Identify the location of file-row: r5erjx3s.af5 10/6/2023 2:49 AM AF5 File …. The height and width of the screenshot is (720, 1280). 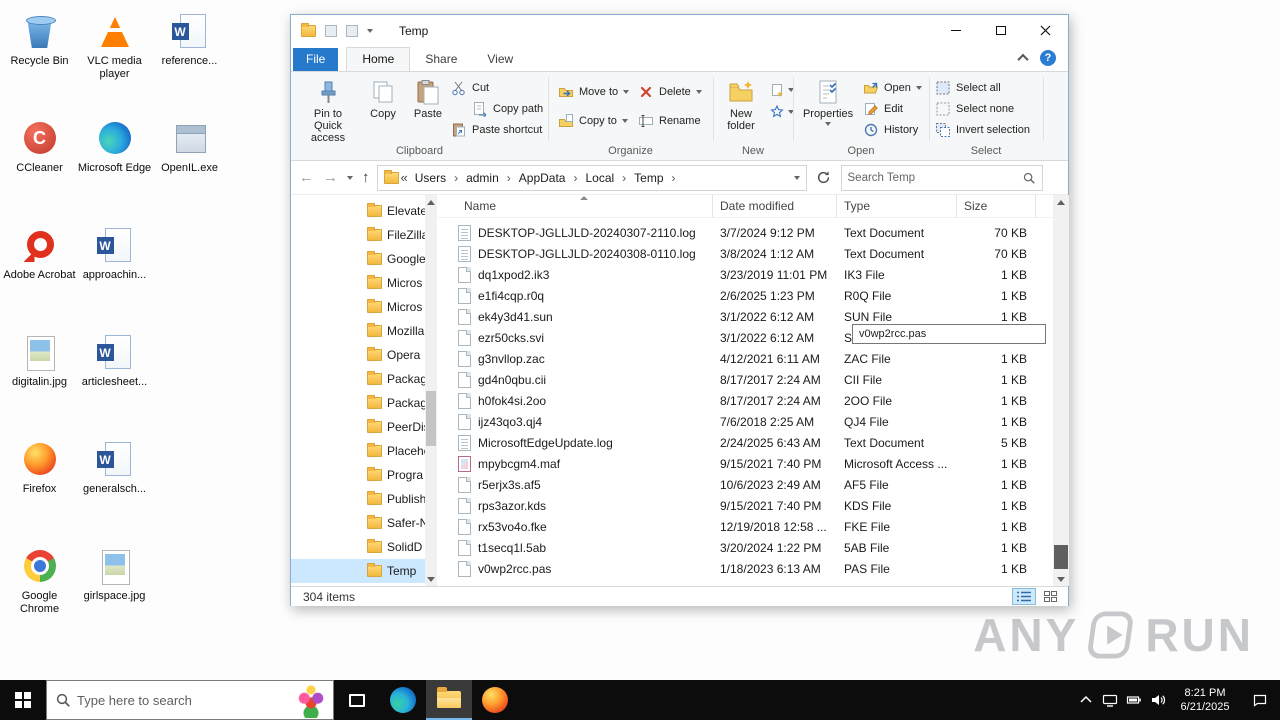
(745, 484).